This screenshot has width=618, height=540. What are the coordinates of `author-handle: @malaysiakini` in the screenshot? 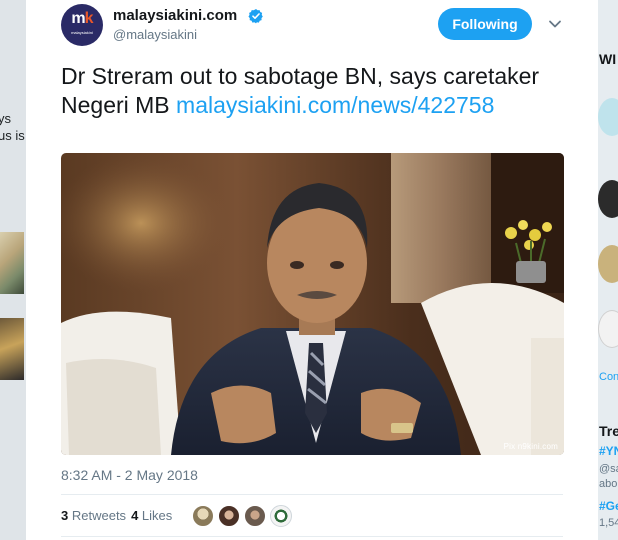 It's located at (155, 35).